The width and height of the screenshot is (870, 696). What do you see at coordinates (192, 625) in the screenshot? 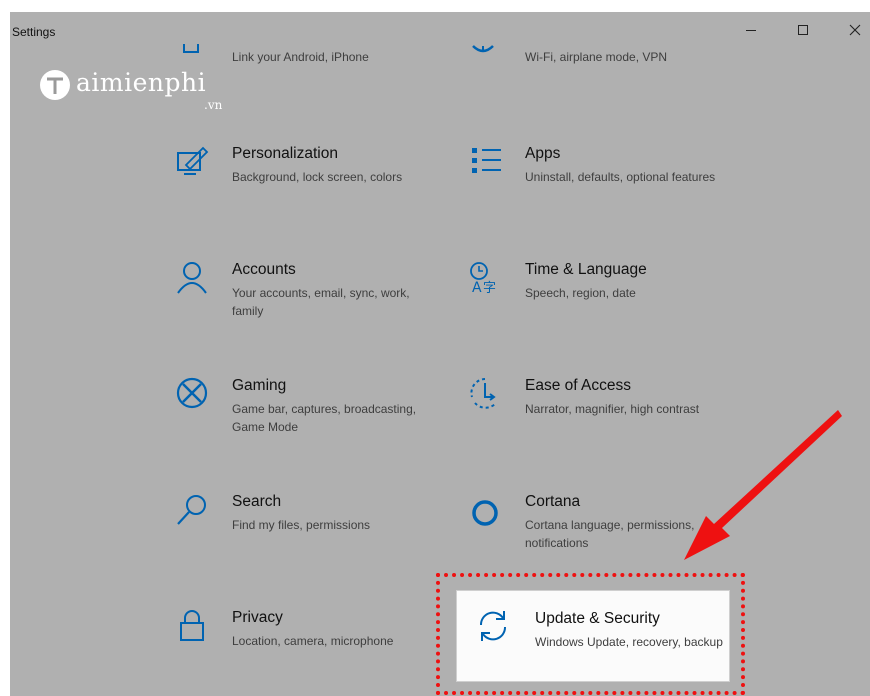
I see `lock-icon` at bounding box center [192, 625].